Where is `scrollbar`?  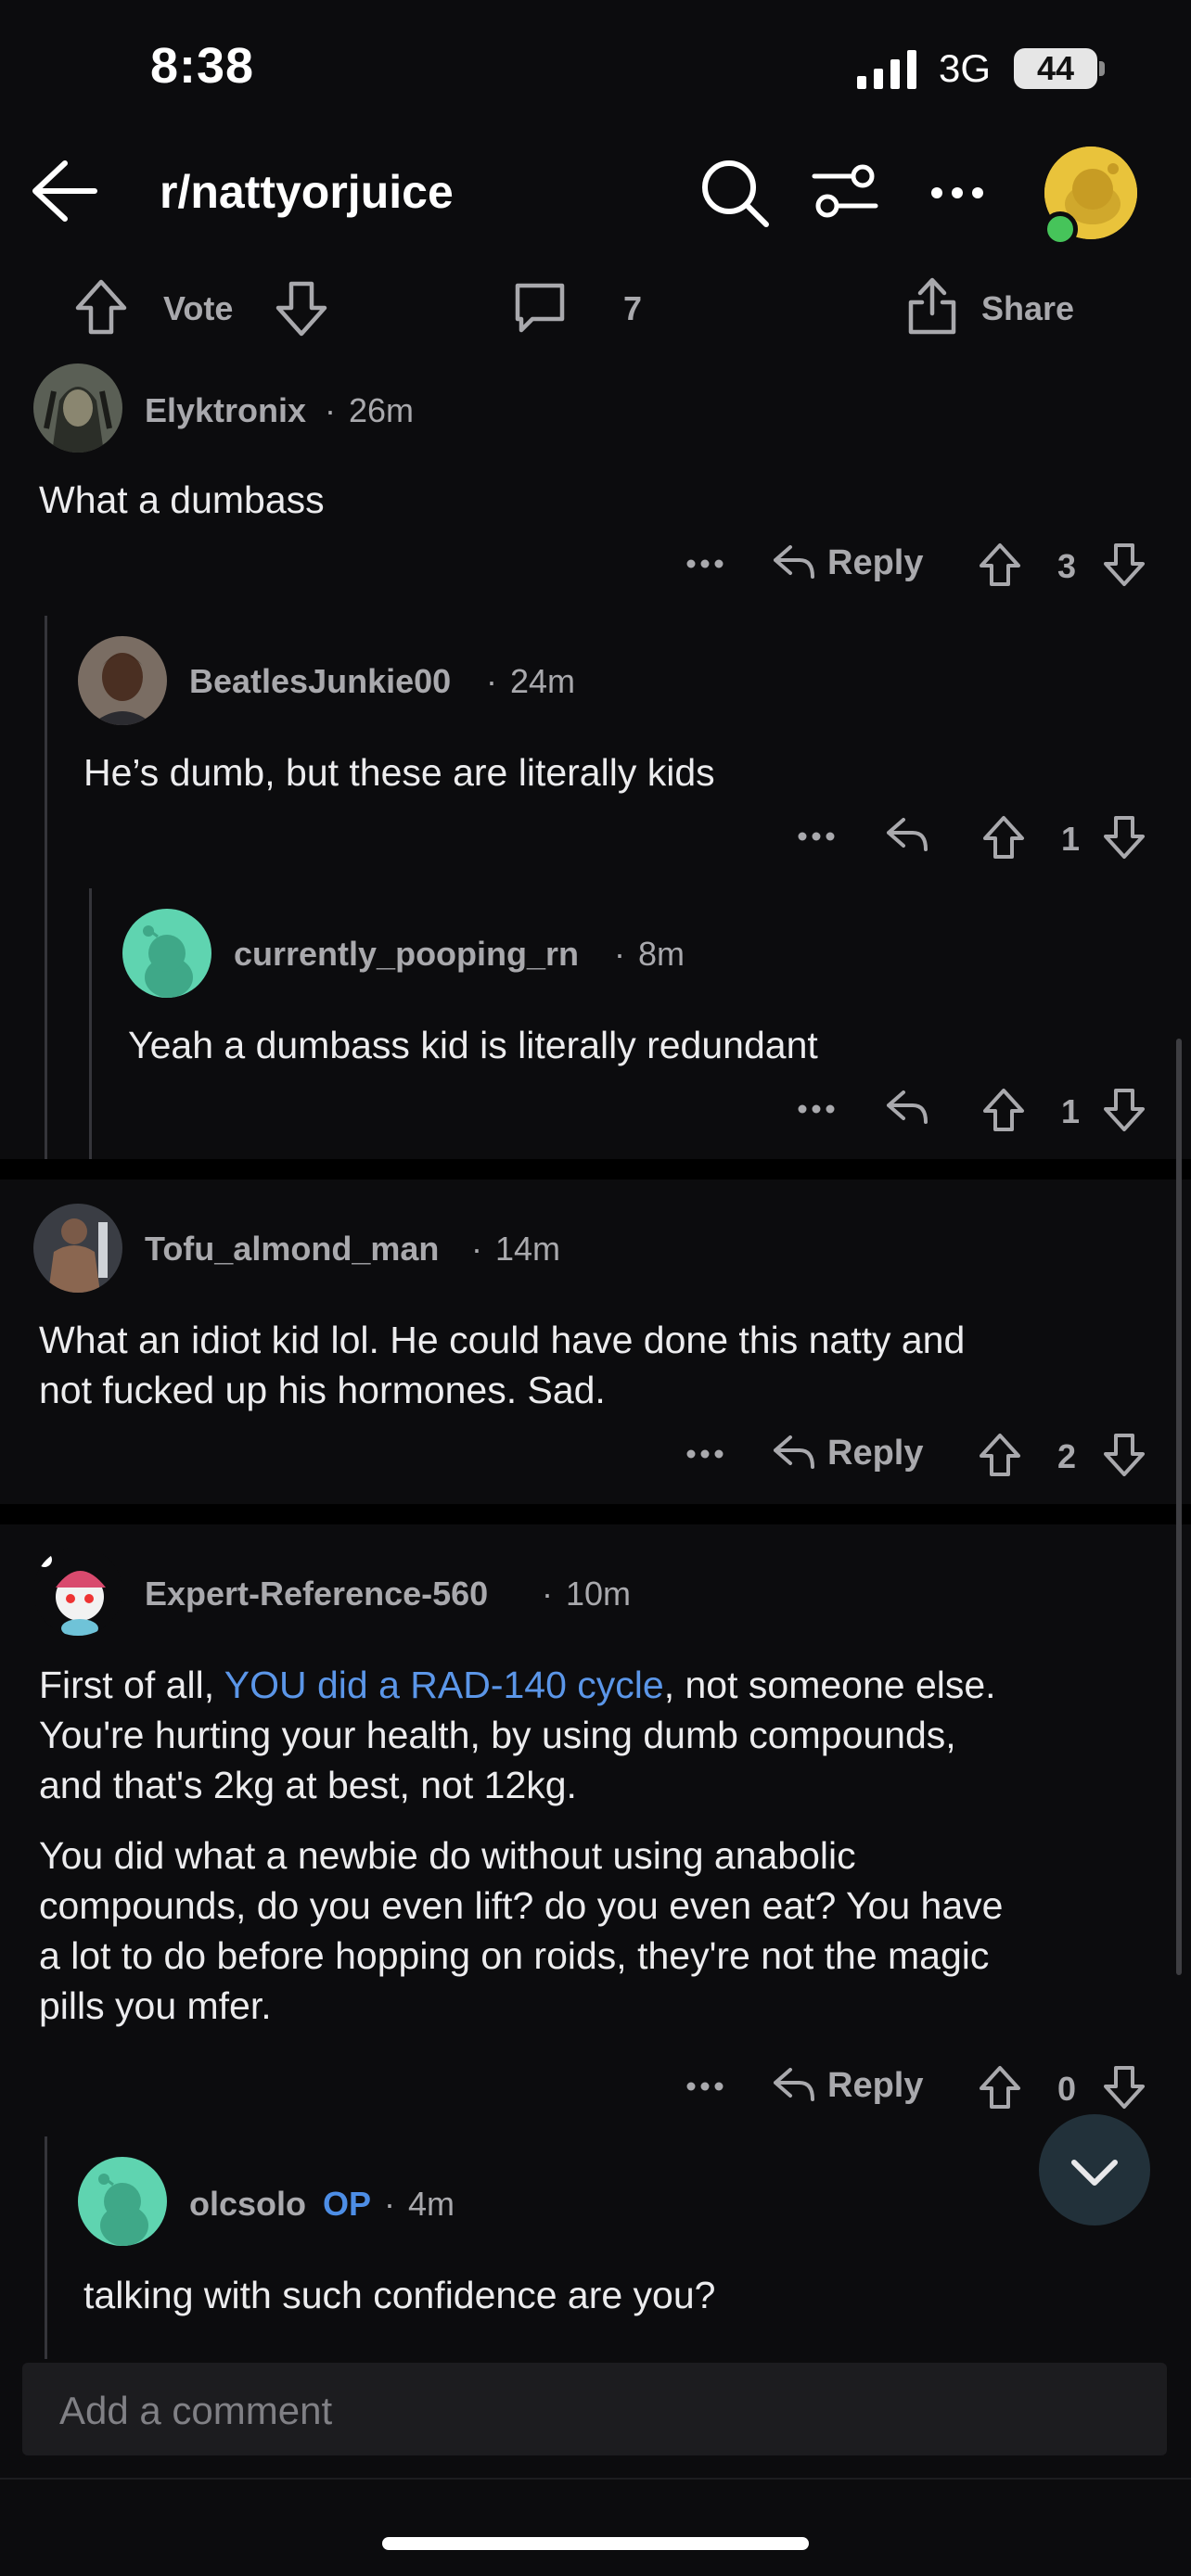 scrollbar is located at coordinates (1179, 1507).